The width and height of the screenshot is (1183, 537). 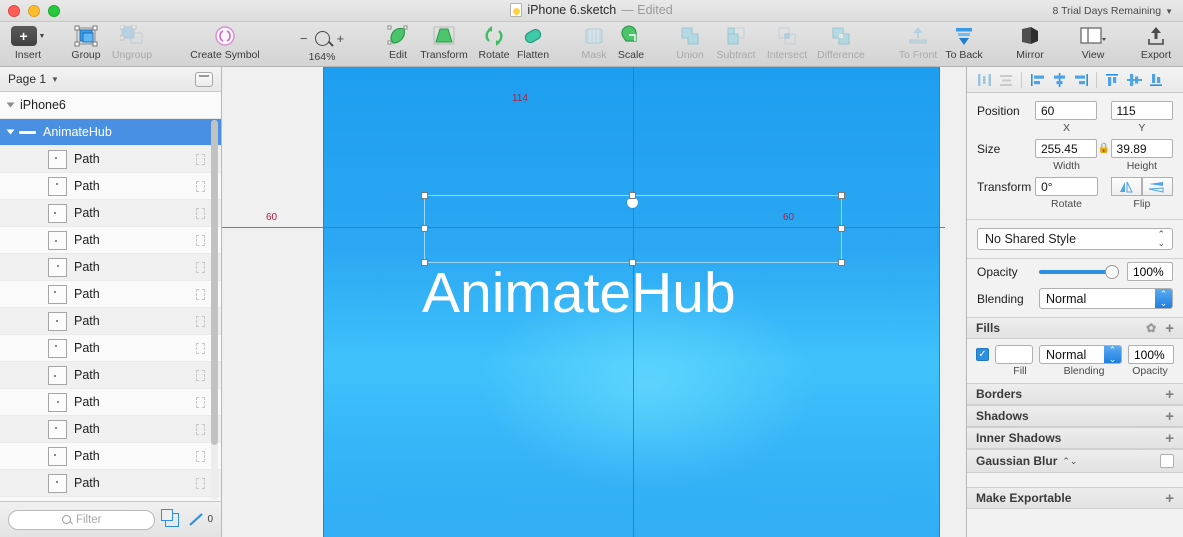 What do you see at coordinates (984, 80) in the screenshot?
I see `distribute-horizontally-icon` at bounding box center [984, 80].